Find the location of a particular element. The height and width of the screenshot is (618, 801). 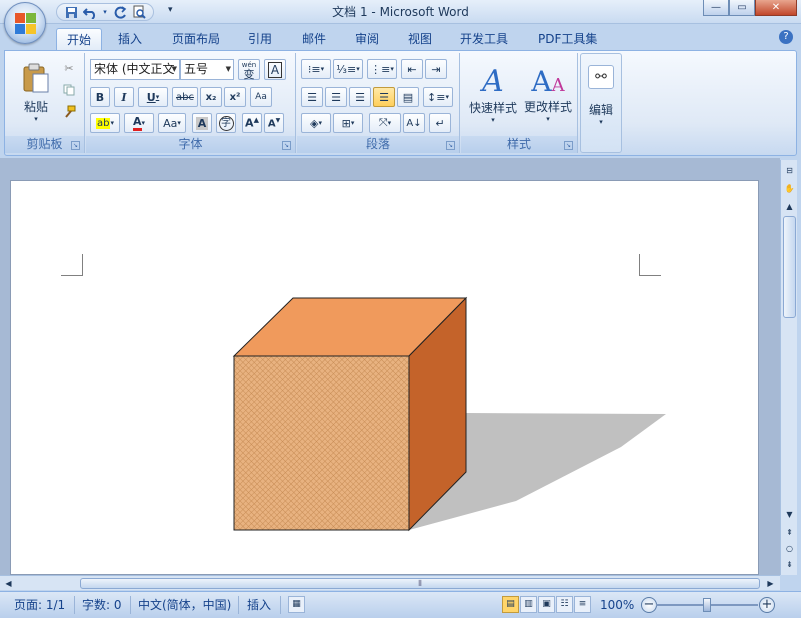

vertical-scroll-thumb is located at coordinates (789, 267).